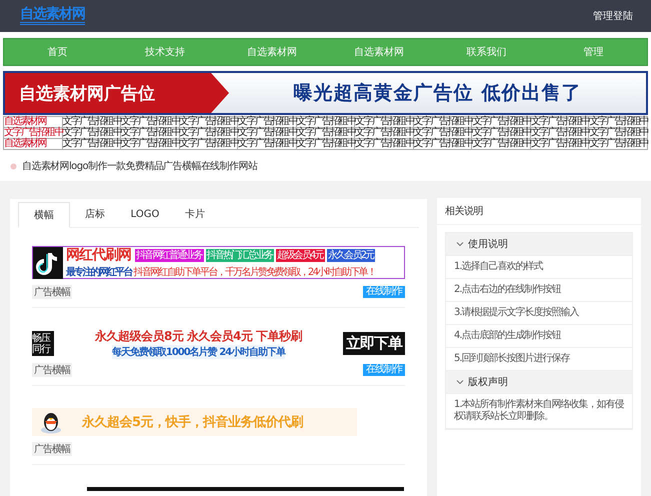  Describe the element at coordinates (539, 211) in the screenshot. I see `panel-title: 相关说明` at that location.